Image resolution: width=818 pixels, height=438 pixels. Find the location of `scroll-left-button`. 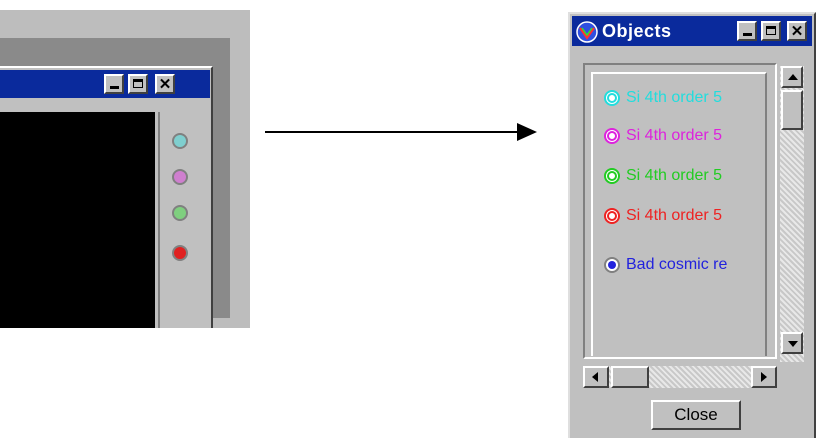

scroll-left-button is located at coordinates (596, 377).